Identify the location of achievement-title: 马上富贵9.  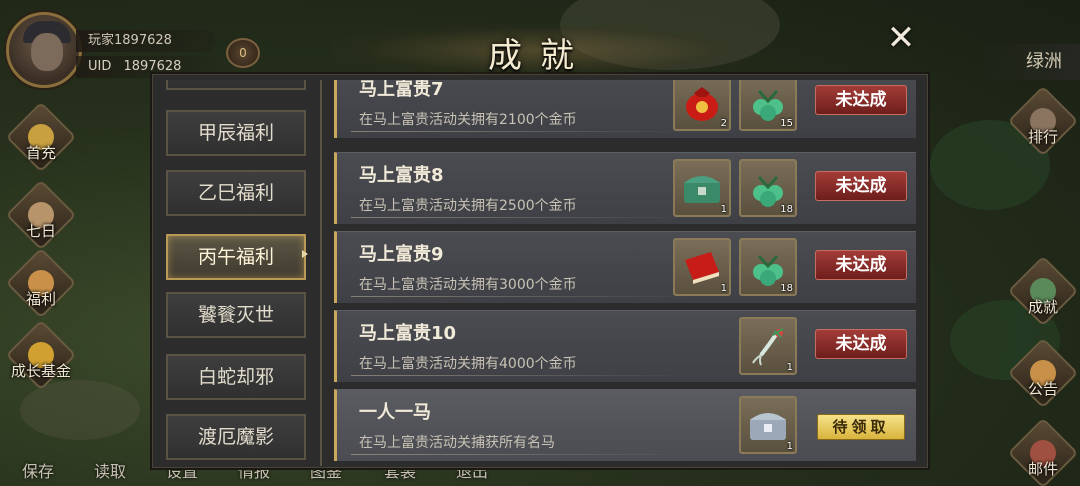
(401, 254).